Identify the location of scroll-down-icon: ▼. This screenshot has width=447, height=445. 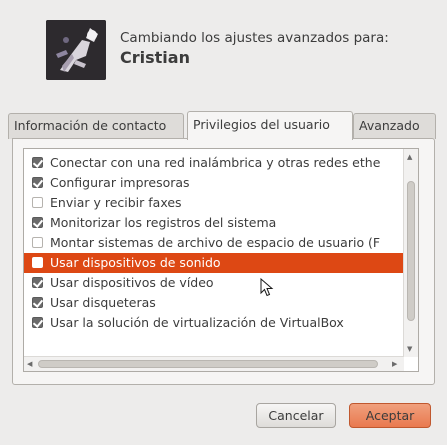
(409, 349).